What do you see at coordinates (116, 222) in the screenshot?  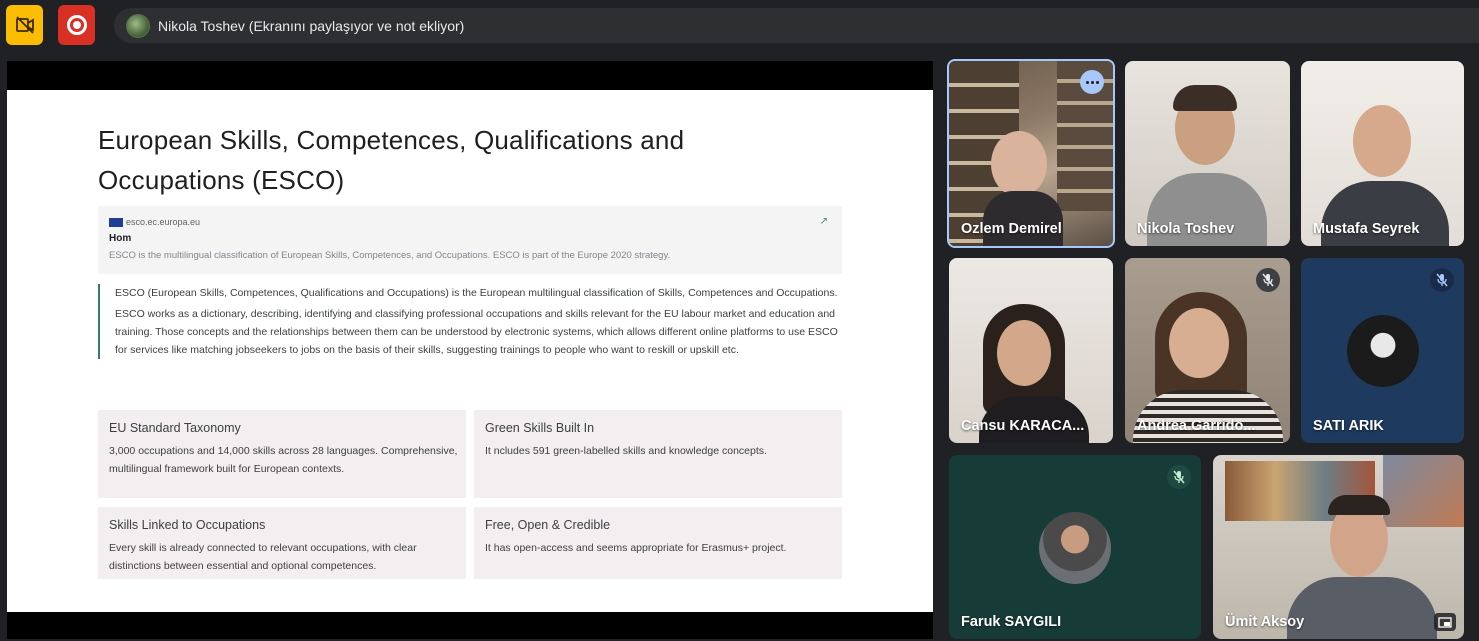 I see `eu-flag-icon` at bounding box center [116, 222].